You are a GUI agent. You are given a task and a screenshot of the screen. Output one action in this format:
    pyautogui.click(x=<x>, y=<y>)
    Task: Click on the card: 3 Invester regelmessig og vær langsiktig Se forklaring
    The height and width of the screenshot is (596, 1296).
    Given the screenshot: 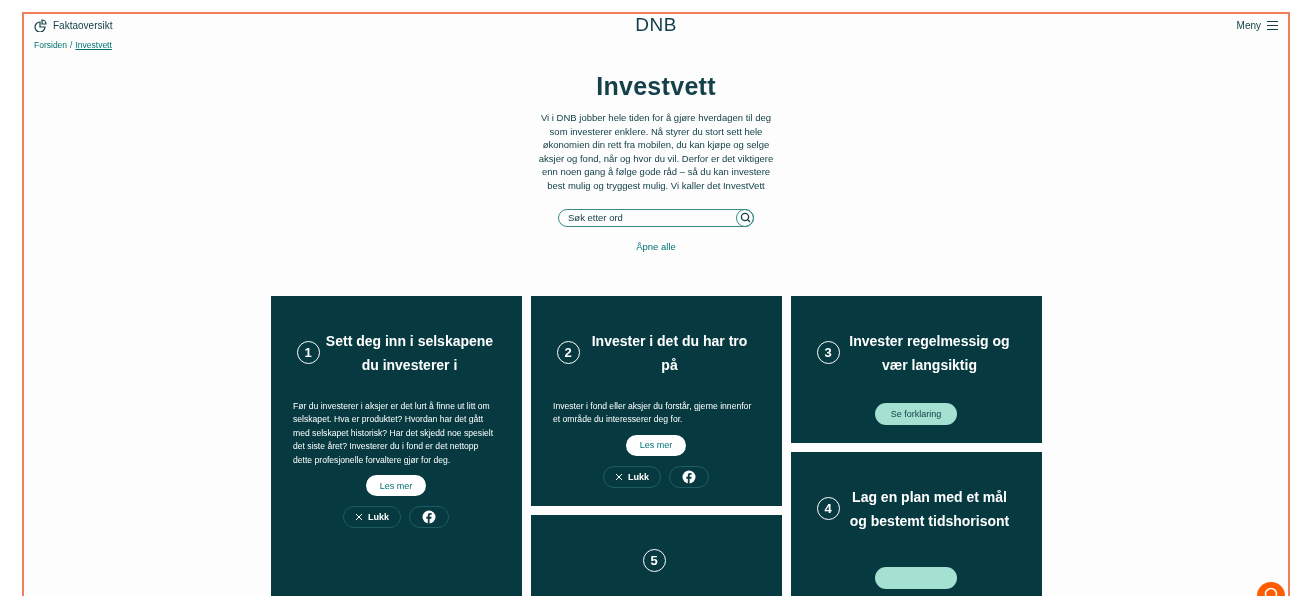 What is the action you would take?
    pyautogui.click(x=916, y=369)
    